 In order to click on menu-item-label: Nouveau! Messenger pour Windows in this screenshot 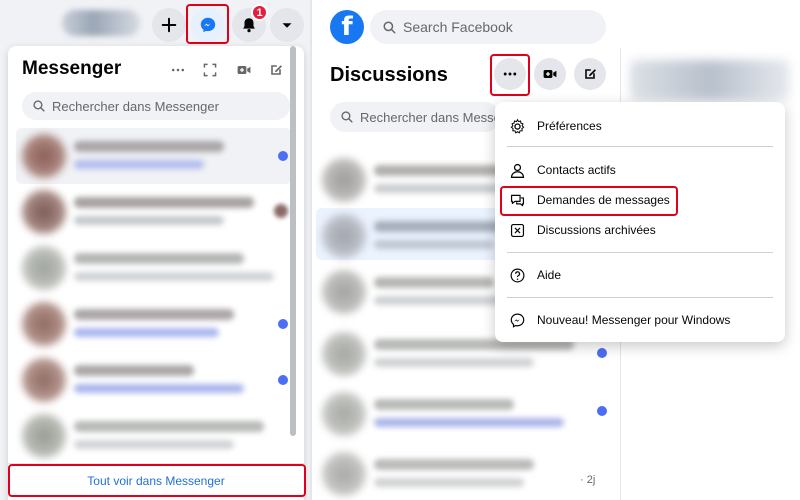, I will do `click(634, 320)`.